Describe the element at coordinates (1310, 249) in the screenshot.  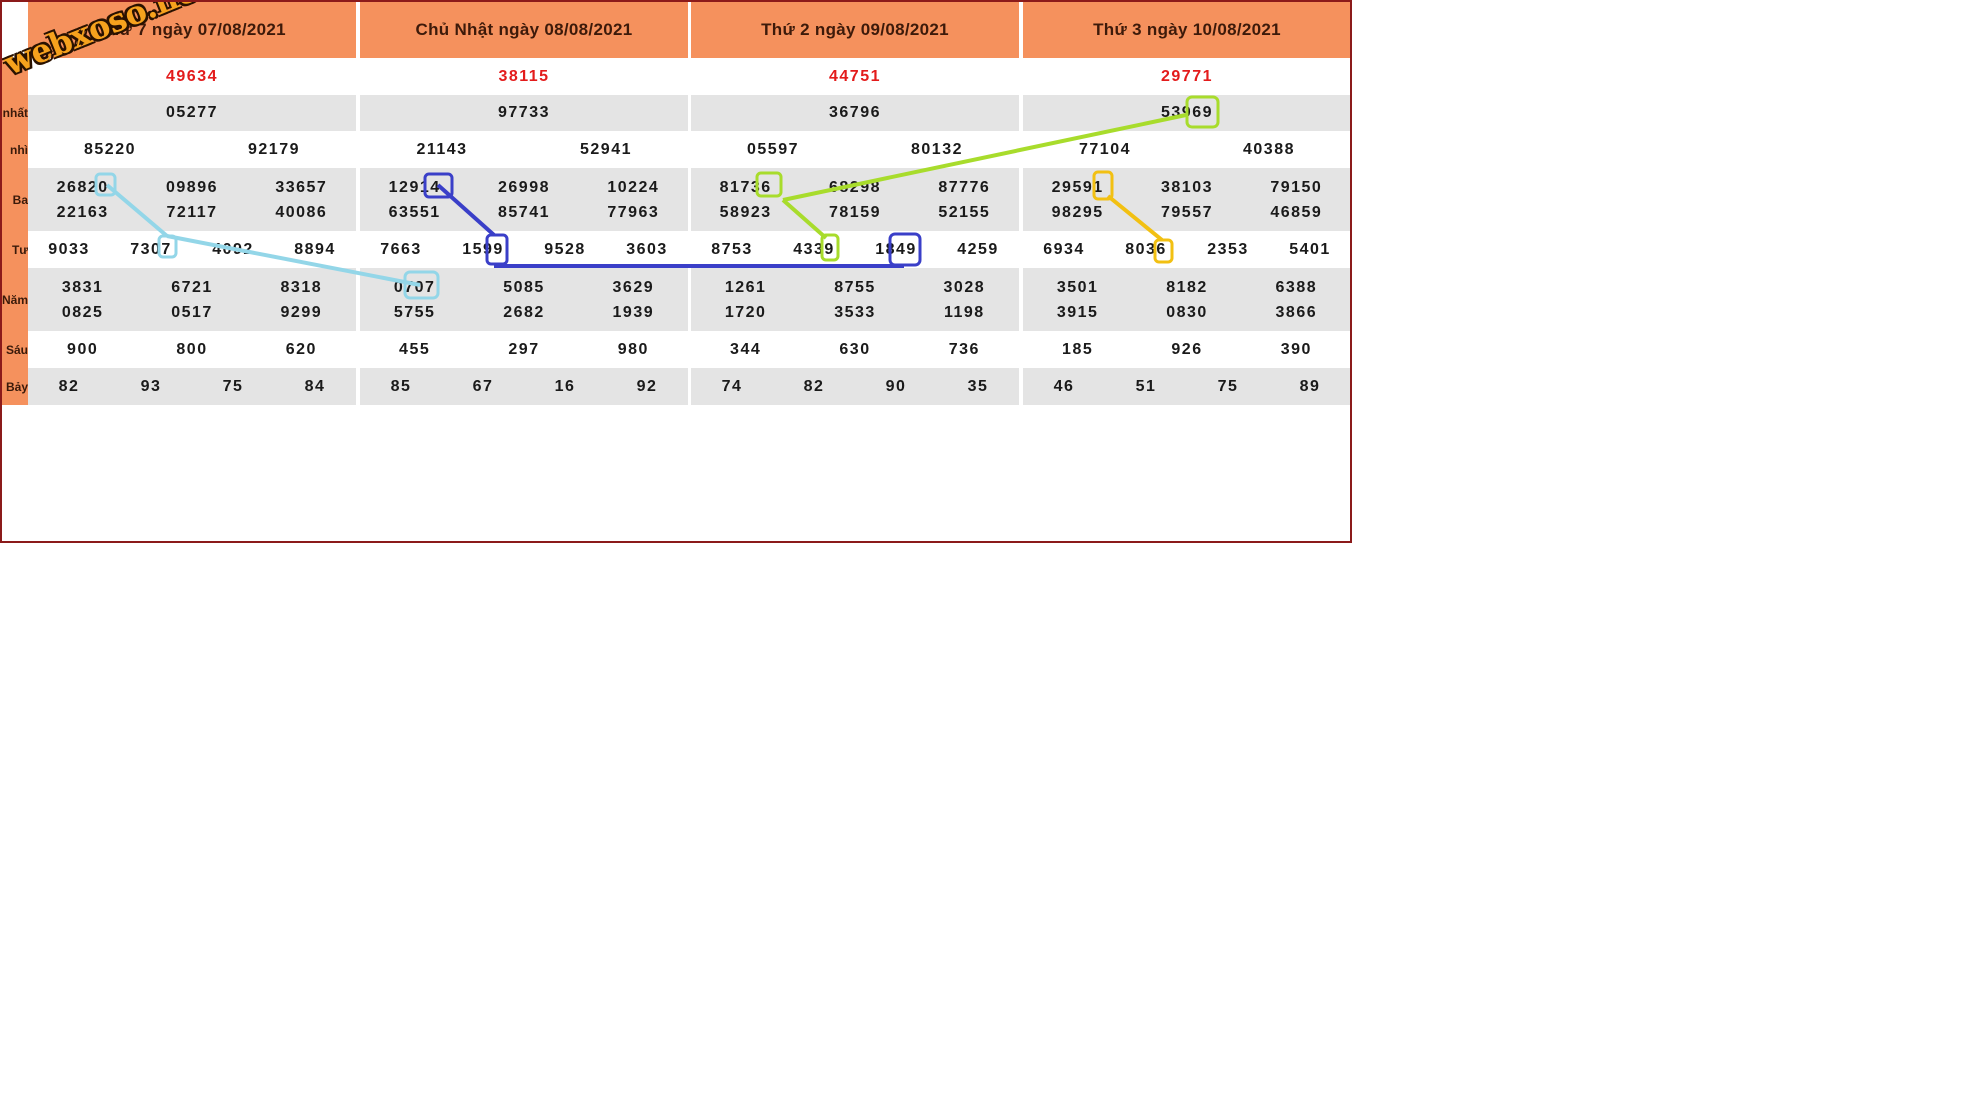
I see `prize-number: 5401` at that location.